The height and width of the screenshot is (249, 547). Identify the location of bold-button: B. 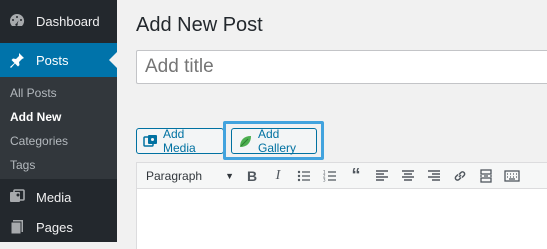
(252, 176).